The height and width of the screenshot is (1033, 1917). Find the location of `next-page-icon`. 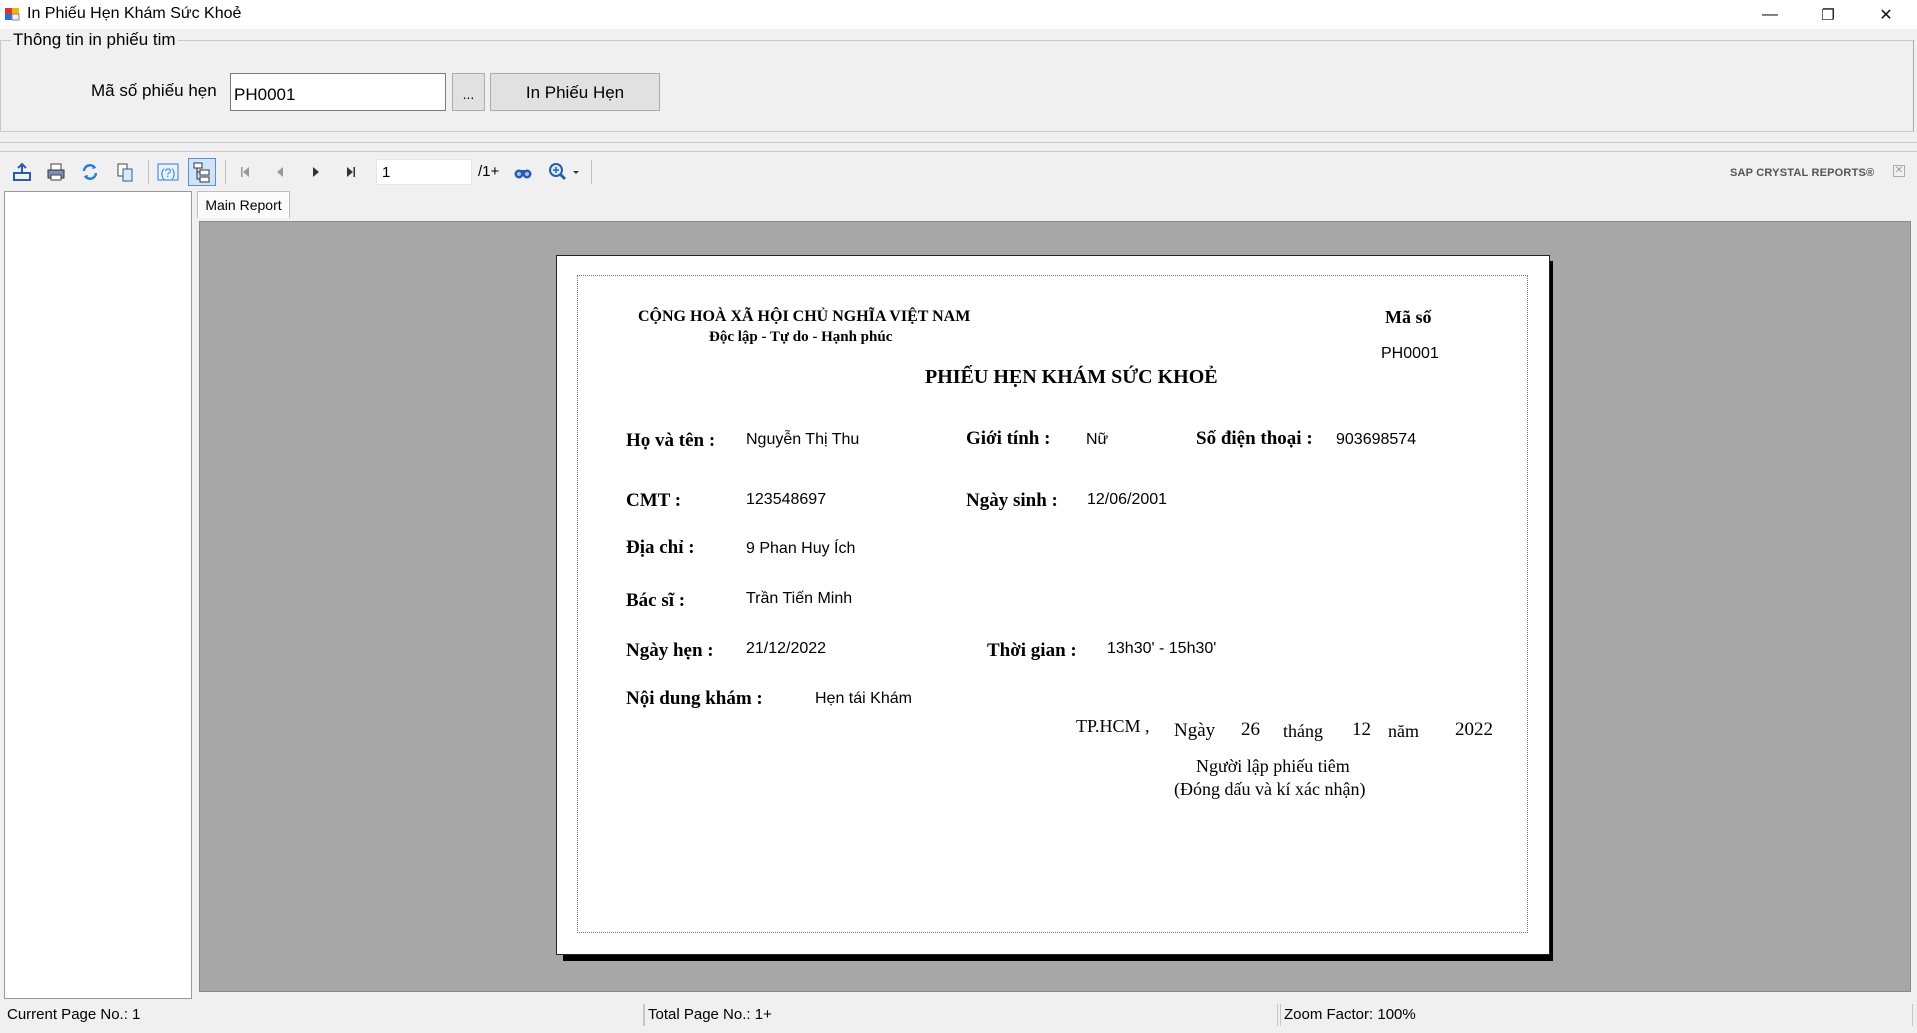

next-page-icon is located at coordinates (316, 172).